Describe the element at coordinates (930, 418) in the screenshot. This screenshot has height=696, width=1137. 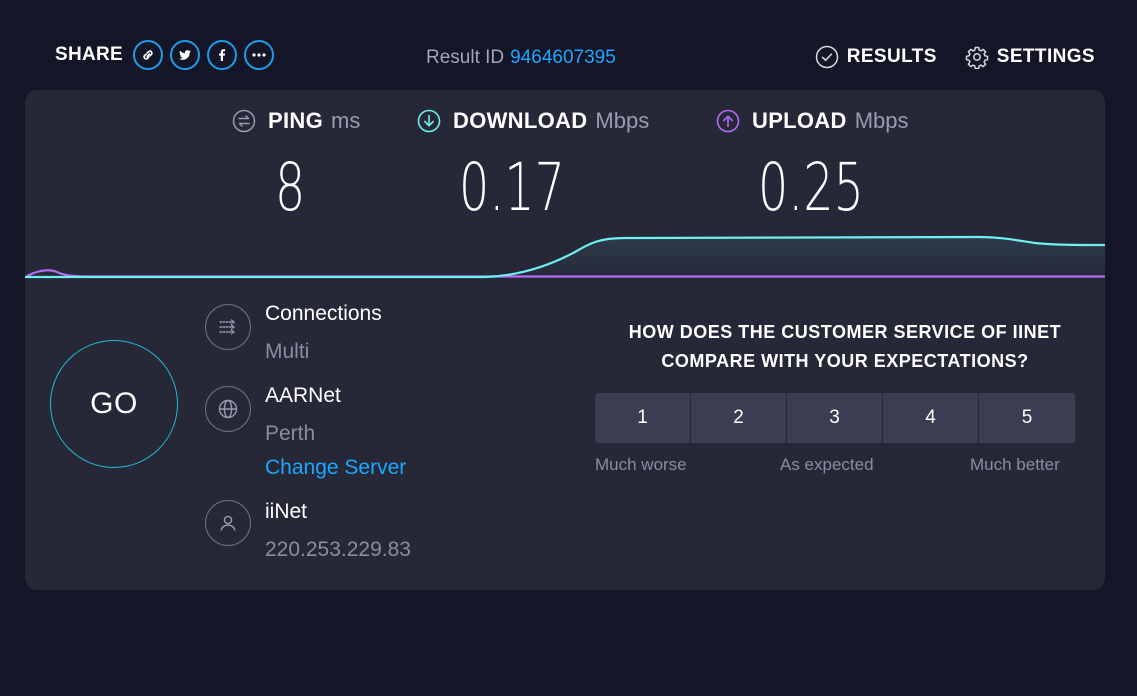
I see `rating-button-4: 4` at that location.